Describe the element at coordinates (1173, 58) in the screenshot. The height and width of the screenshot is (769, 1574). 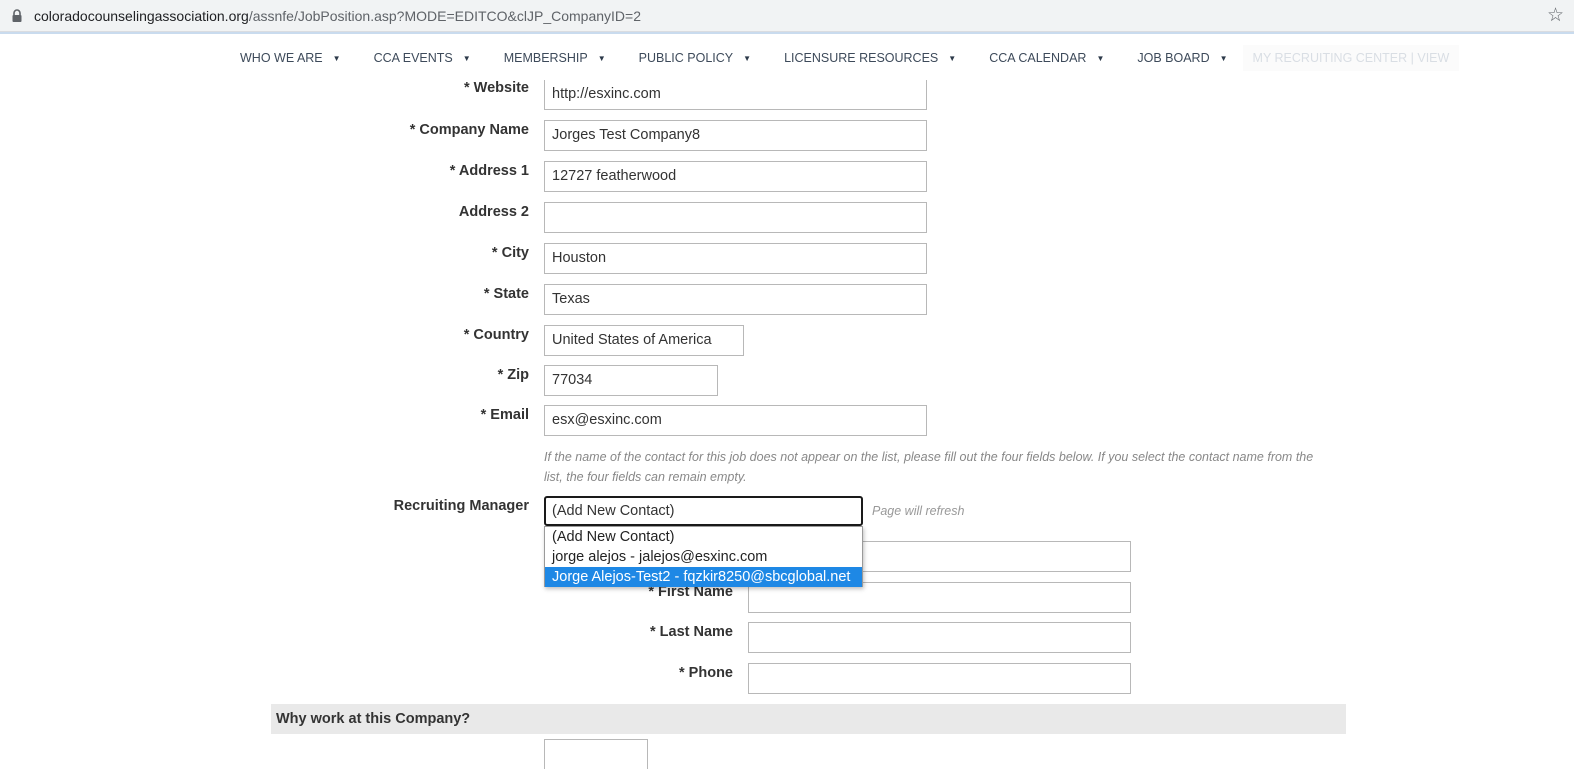
I see `nav-label: JOB BOARD` at that location.